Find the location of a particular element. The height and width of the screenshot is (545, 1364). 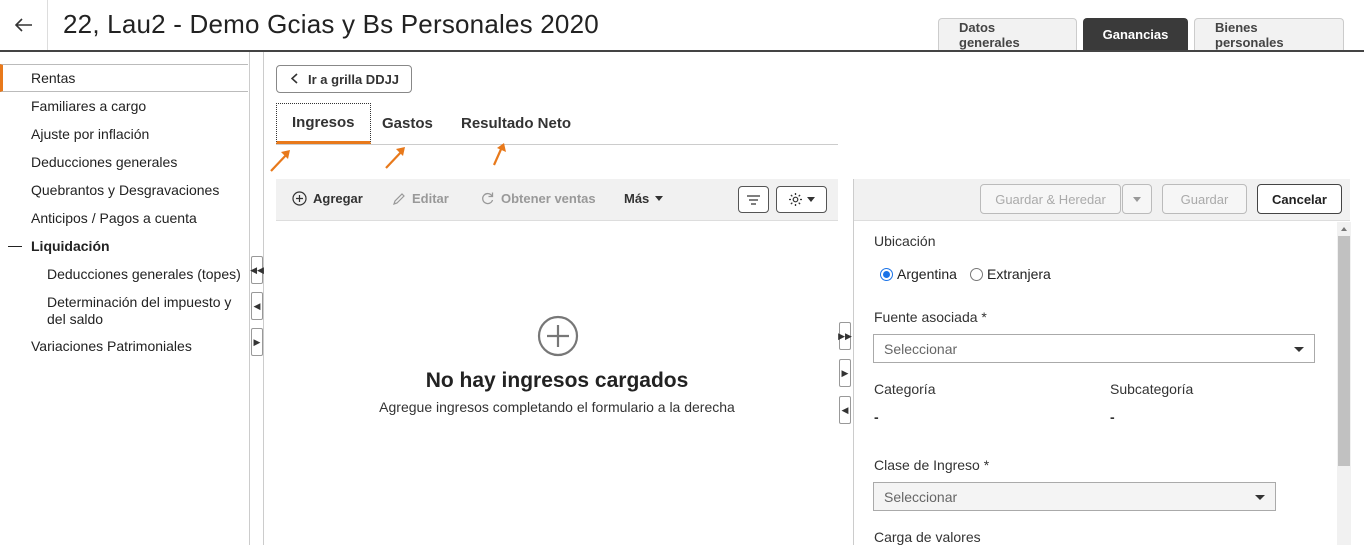

settings-dropdown is located at coordinates (801, 199).